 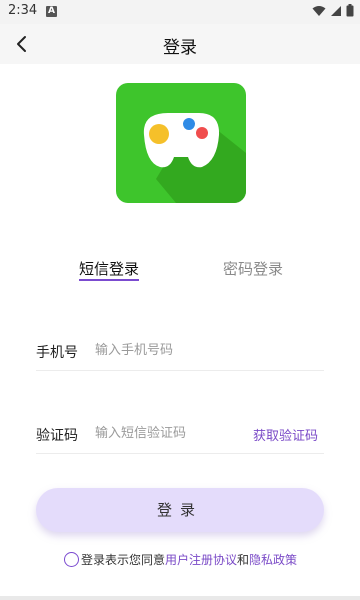 I want to click on gamepad-icon, so click(x=194, y=158).